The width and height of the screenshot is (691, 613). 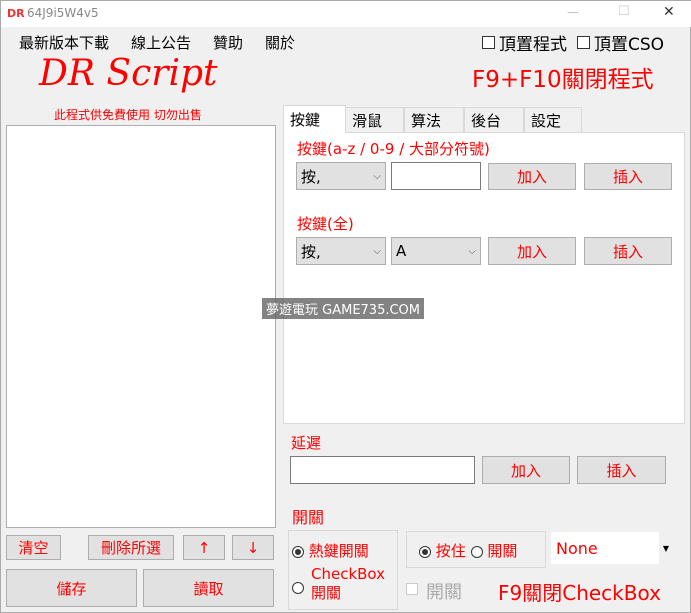 What do you see at coordinates (583, 42) in the screenshot?
I see `topmost-cso-checkbox` at bounding box center [583, 42].